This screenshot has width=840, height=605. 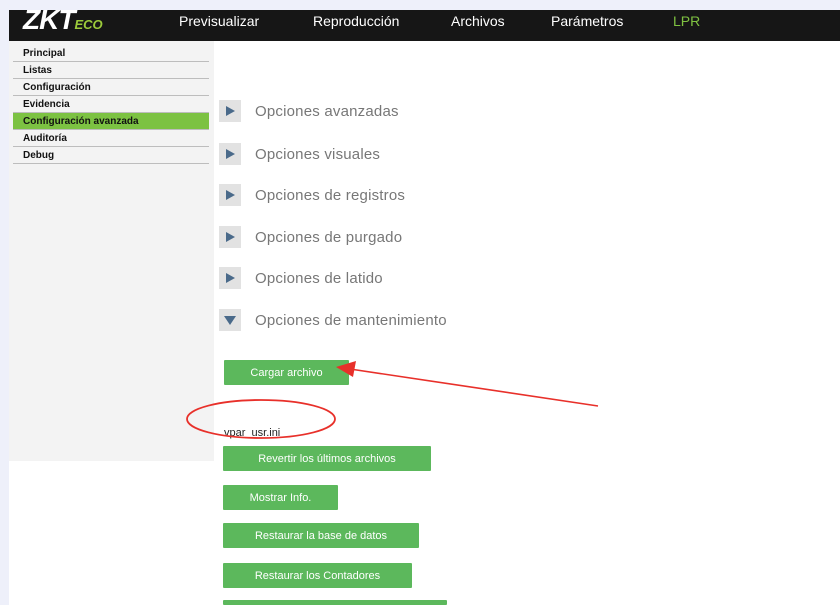 What do you see at coordinates (321, 535) in the screenshot?
I see `restore-database-button: Restaurar la base de datos` at bounding box center [321, 535].